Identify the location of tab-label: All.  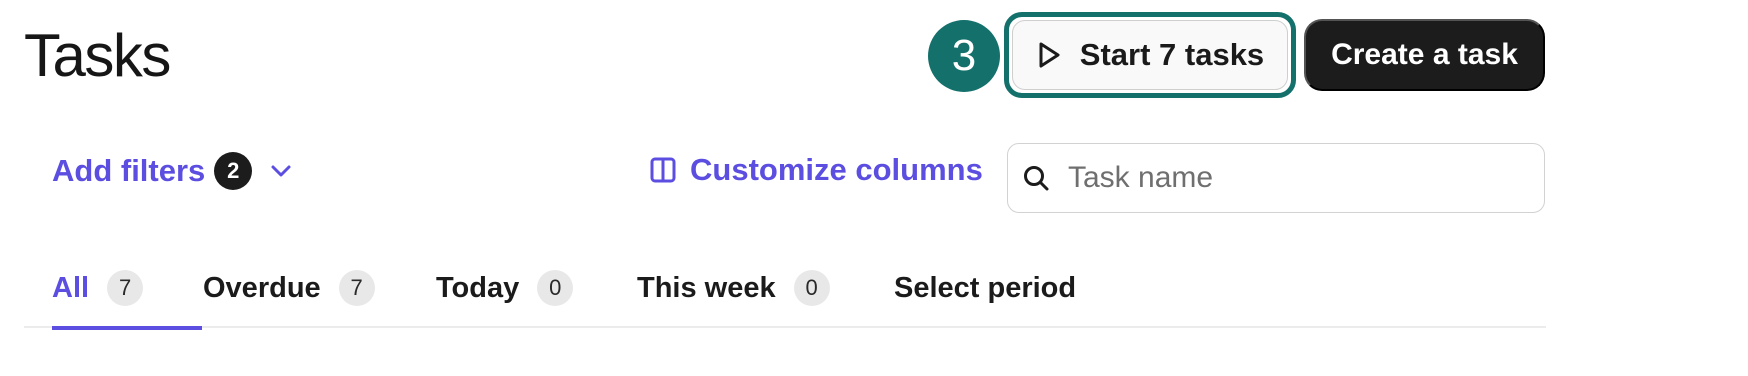
(71, 287).